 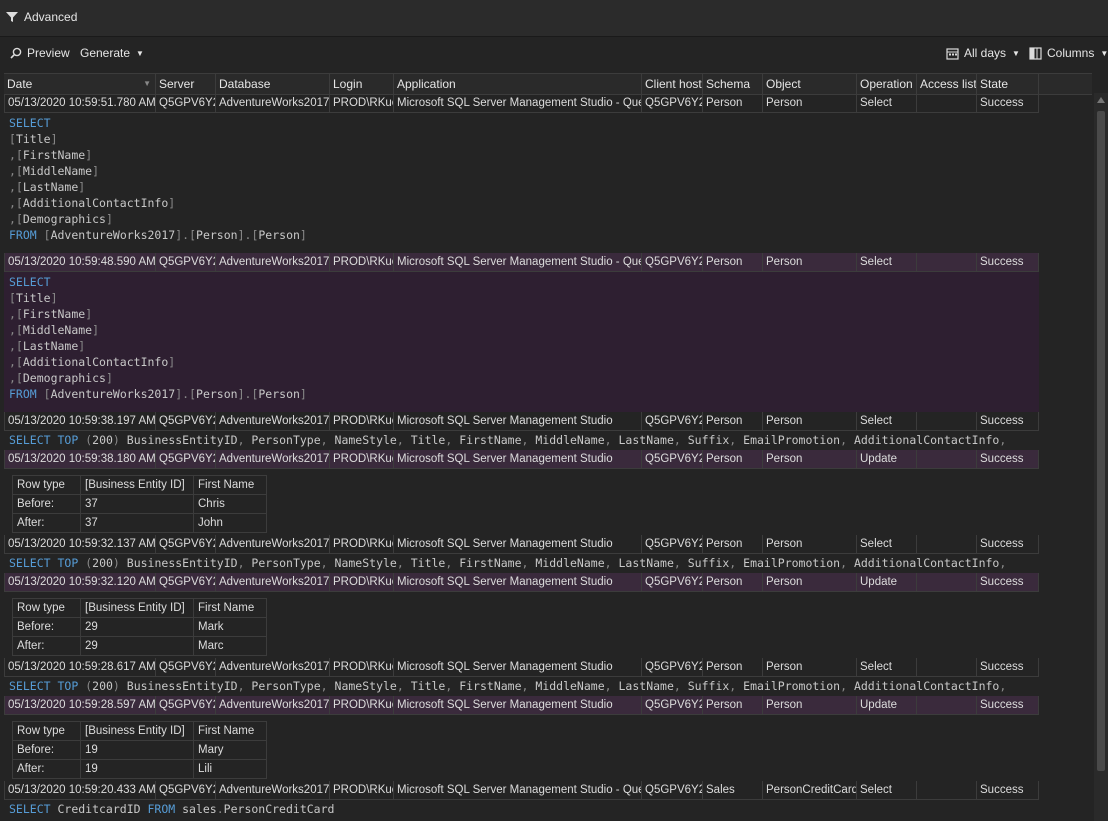 I want to click on change-row: Before: 37 Chris, so click(x=139, y=504).